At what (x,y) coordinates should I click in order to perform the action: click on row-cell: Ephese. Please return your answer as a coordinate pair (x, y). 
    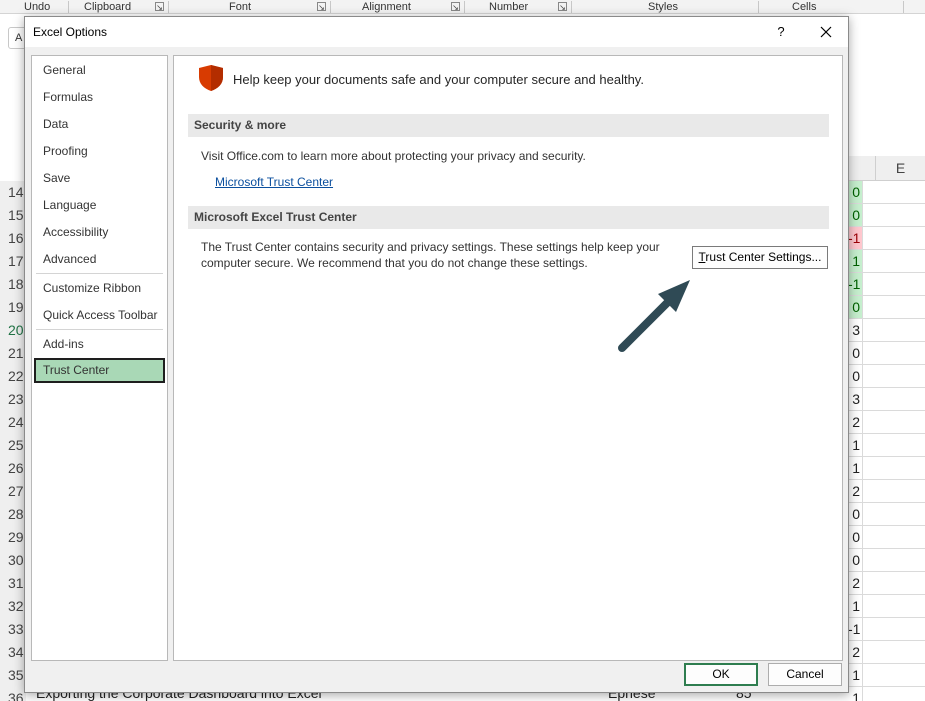
    Looking at the image, I should click on (631, 696).